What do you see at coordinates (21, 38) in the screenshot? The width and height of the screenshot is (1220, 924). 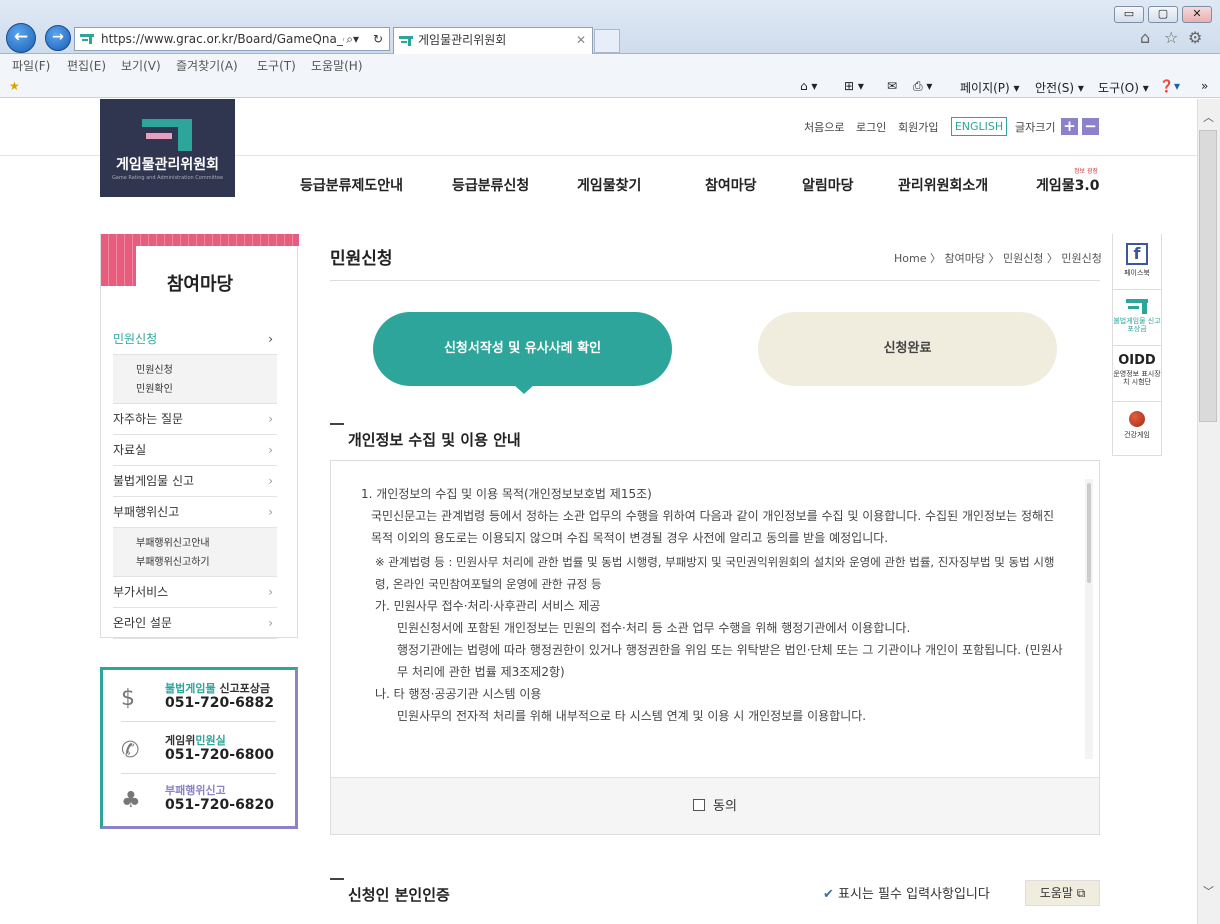 I see `back-button: ←` at bounding box center [21, 38].